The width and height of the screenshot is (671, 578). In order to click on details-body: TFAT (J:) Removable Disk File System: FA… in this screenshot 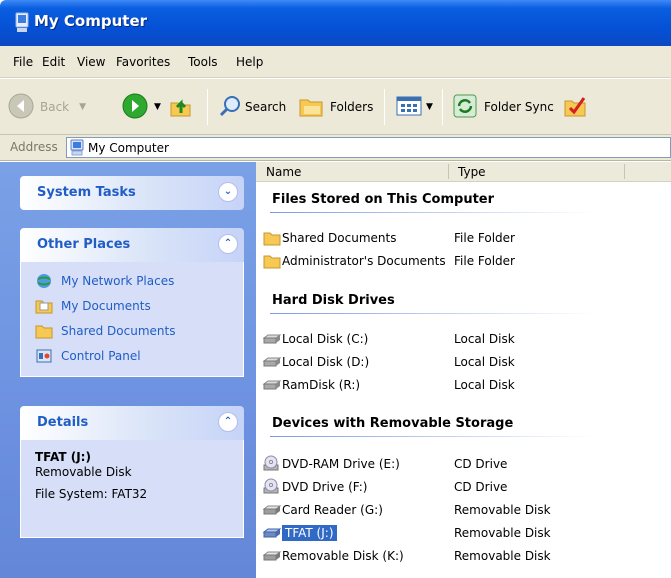, I will do `click(132, 489)`.